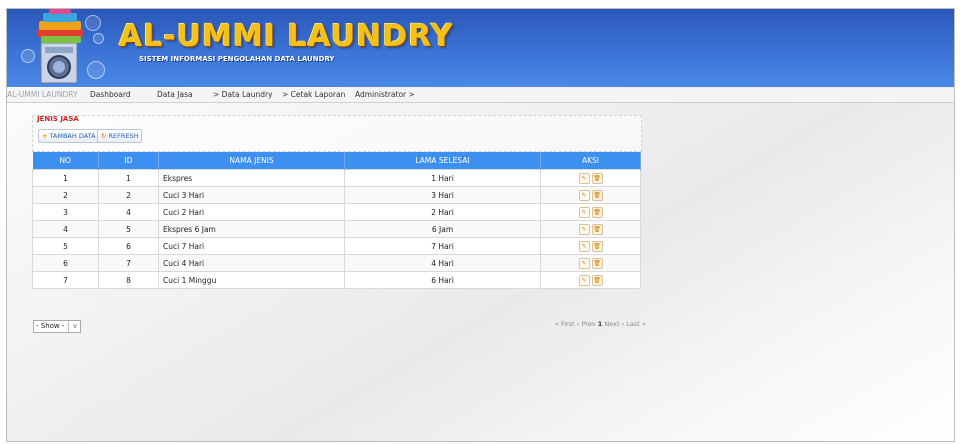 The width and height of the screenshot is (963, 444). Describe the element at coordinates (243, 94) in the screenshot. I see `menu-item-data-laundry: > Data Laundry` at that location.